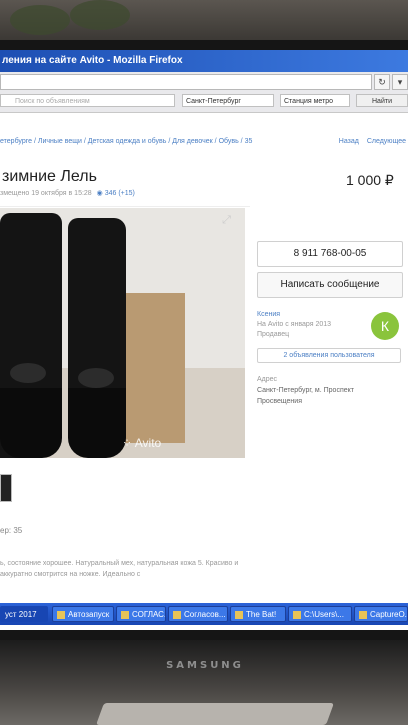 This screenshot has height=725, width=408. Describe the element at coordinates (294, 315) in the screenshot. I see `seller-name: Ксения` at that location.